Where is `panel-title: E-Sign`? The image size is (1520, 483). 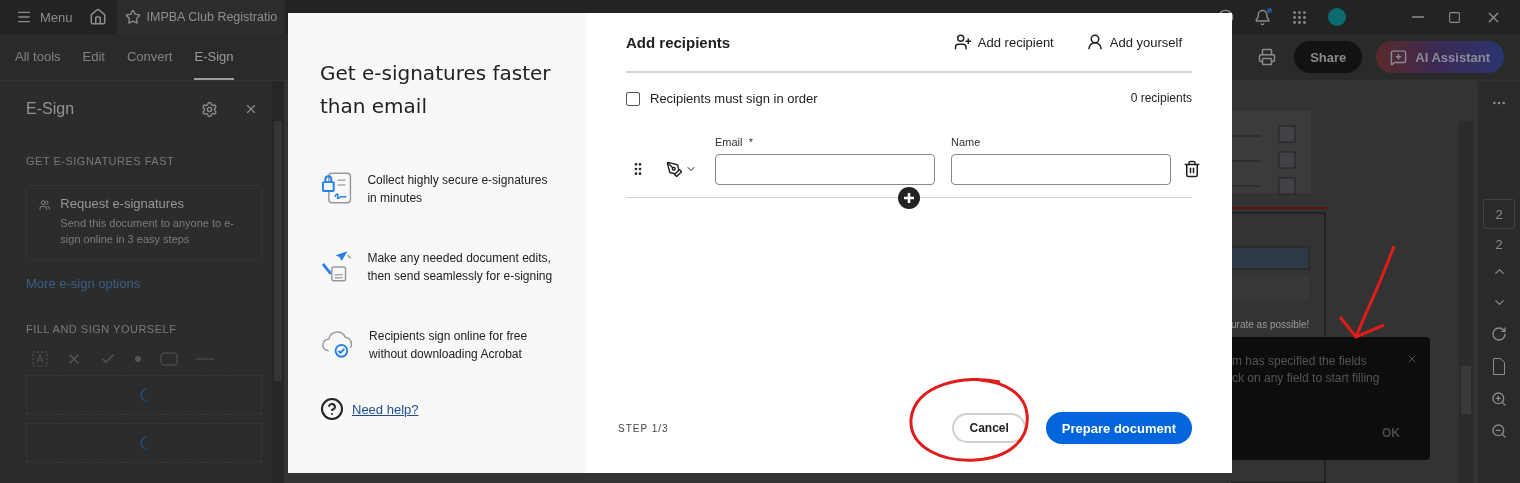 panel-title: E-Sign is located at coordinates (51, 109).